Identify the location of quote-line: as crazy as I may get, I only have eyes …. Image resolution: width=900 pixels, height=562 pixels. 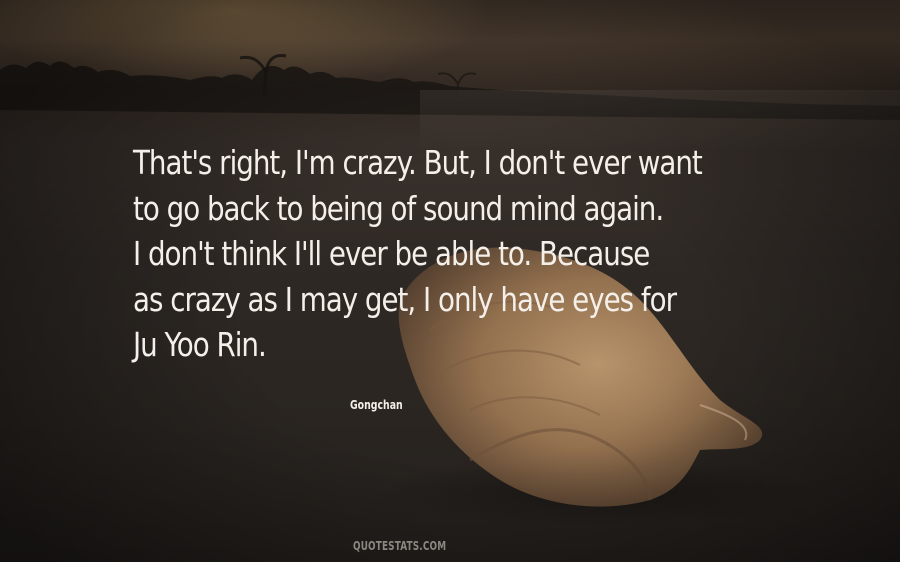
(405, 299).